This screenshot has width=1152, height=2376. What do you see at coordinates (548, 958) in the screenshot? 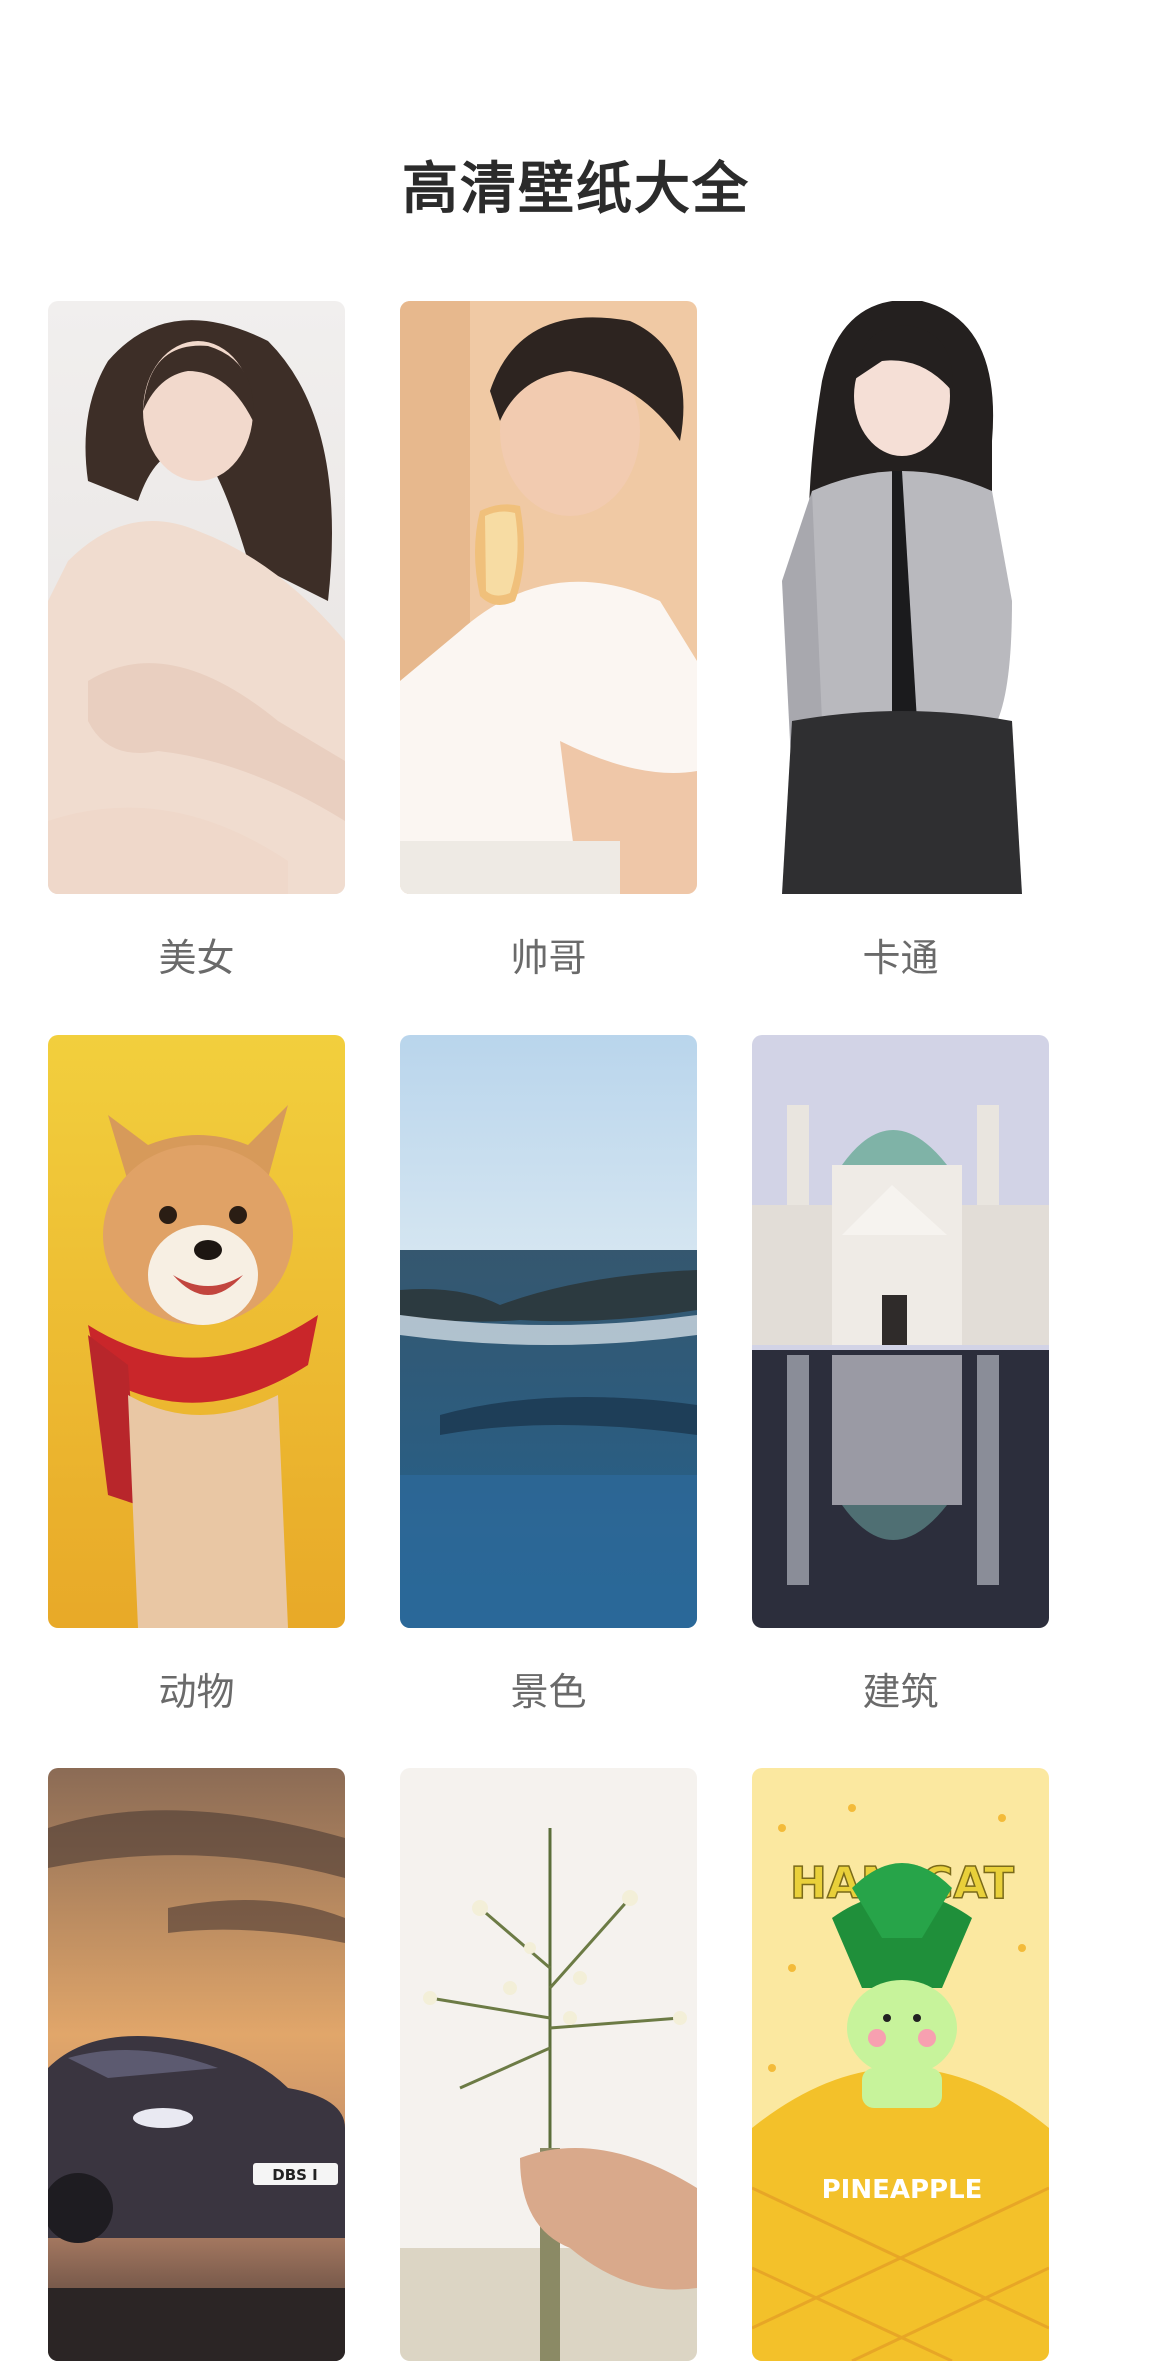
I see `category-label-handsome: 帅哥` at bounding box center [548, 958].